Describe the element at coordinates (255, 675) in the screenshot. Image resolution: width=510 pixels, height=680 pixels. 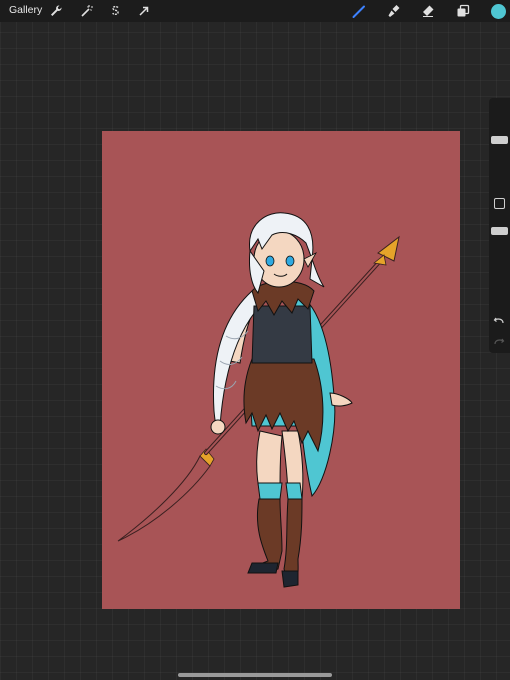
I see `home-indicator` at that location.